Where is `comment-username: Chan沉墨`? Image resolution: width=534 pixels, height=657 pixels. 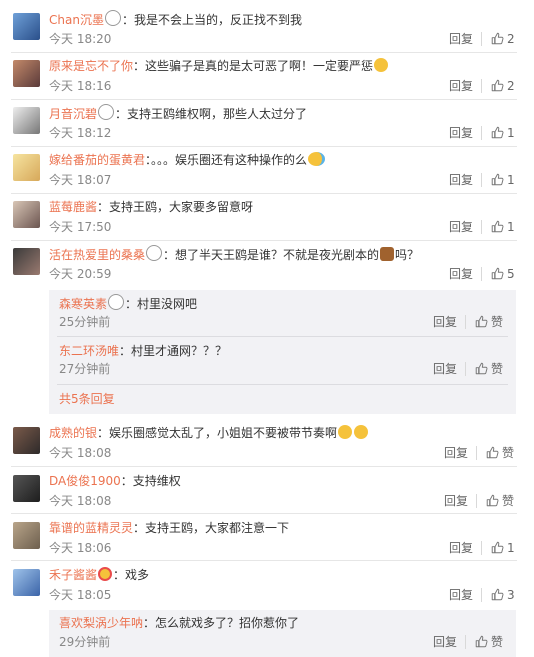
comment-username: Chan沉墨 is located at coordinates (76, 20).